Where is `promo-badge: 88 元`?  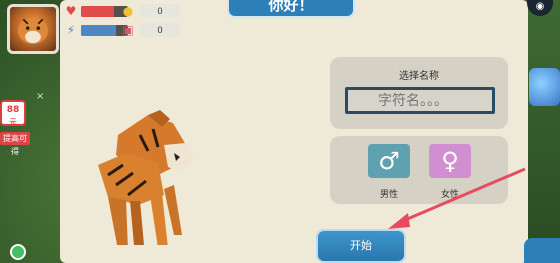
promo-badge: 88 元 is located at coordinates (13, 113).